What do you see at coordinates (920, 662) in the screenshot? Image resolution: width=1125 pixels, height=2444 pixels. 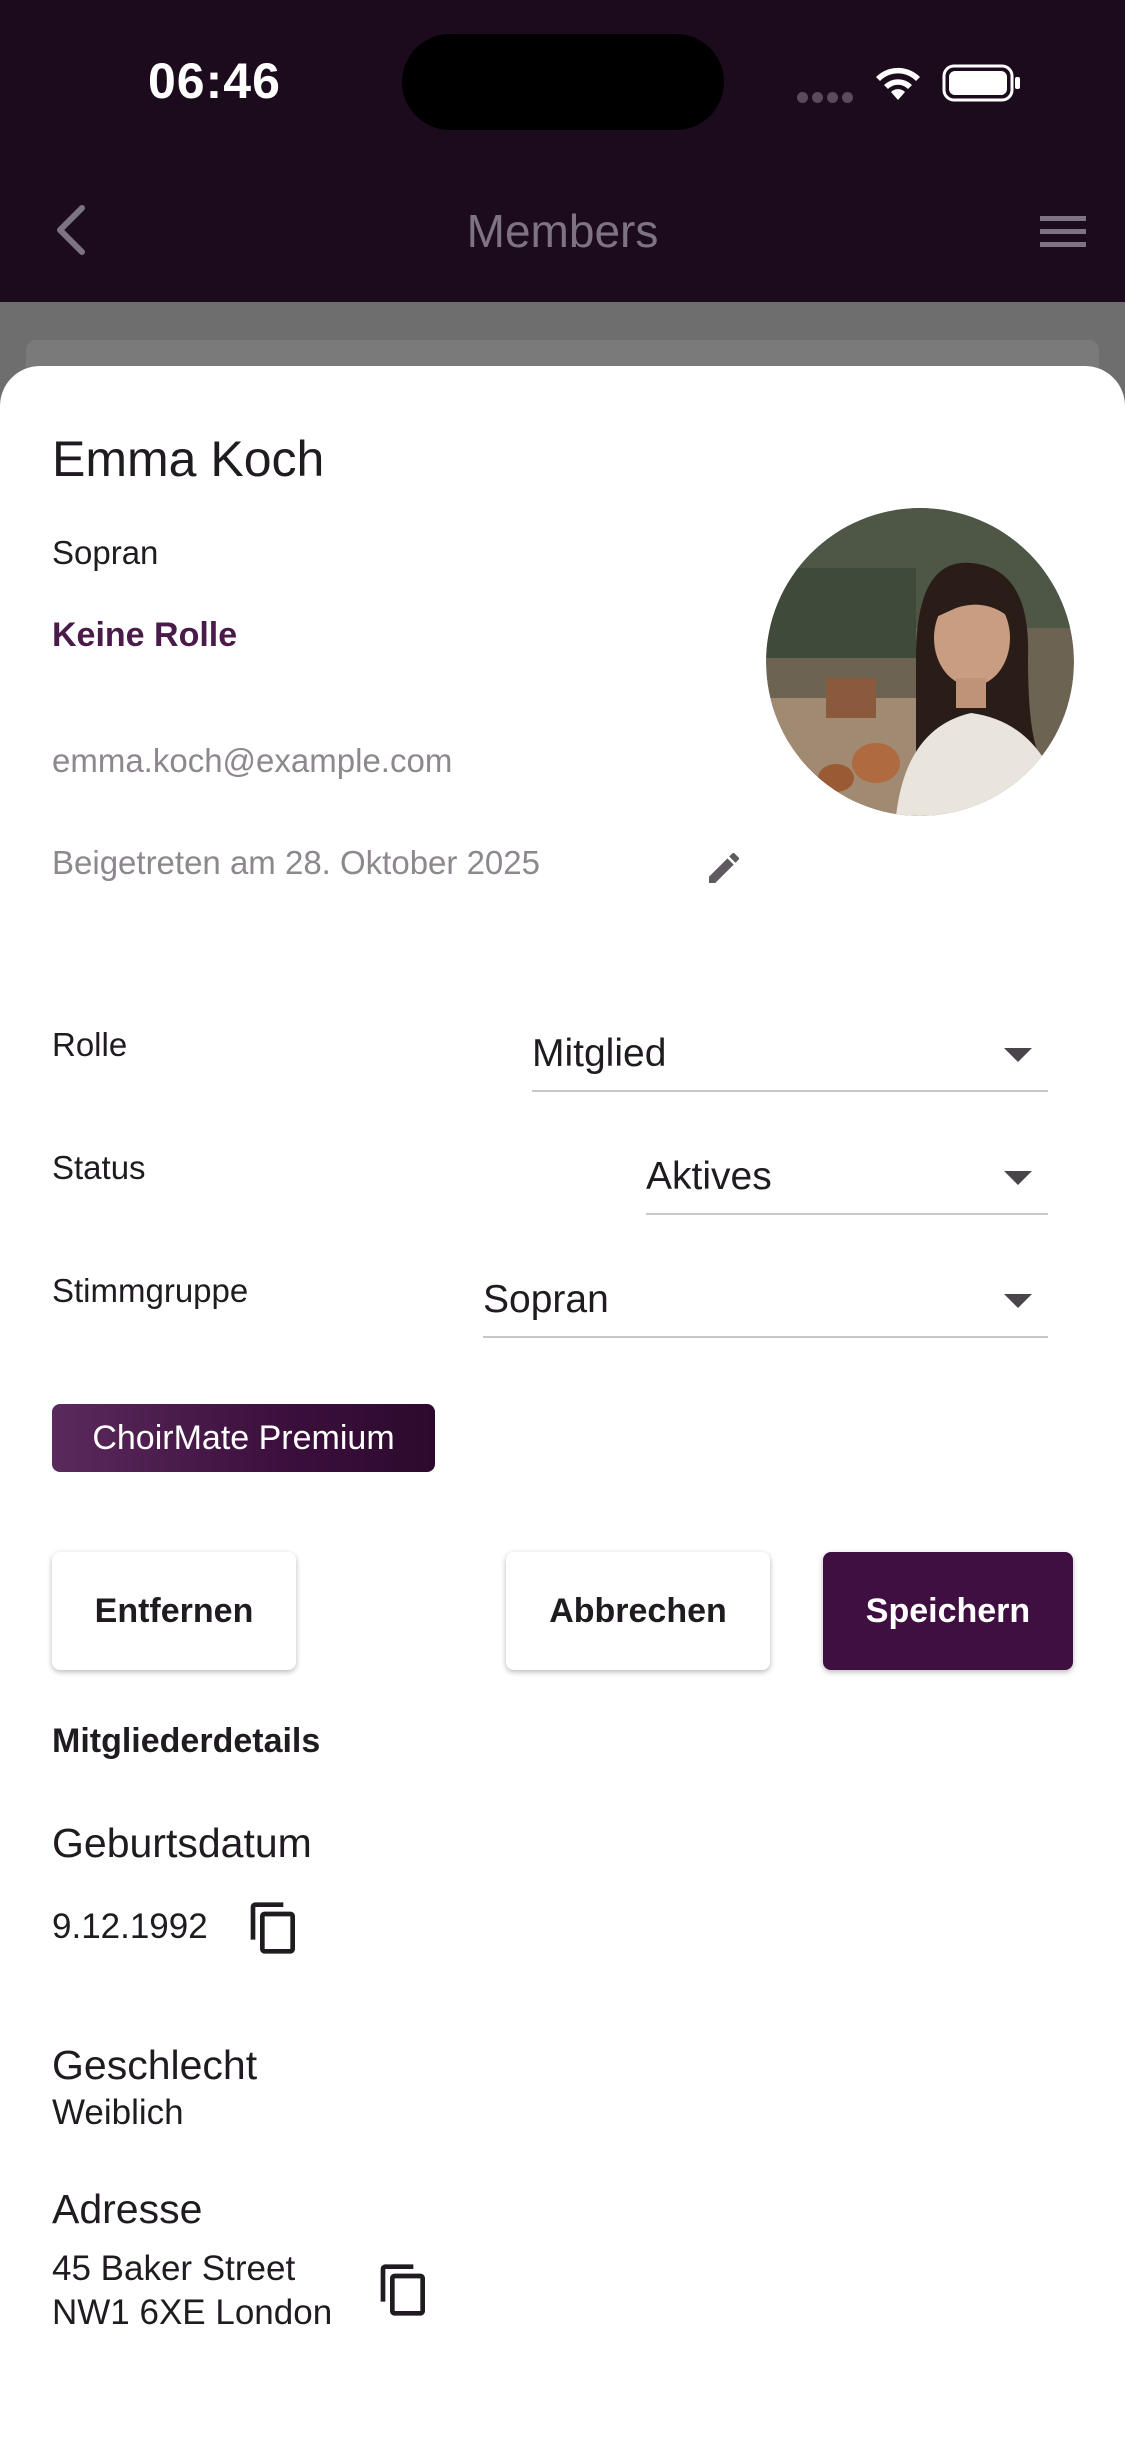 I see `avatar` at bounding box center [920, 662].